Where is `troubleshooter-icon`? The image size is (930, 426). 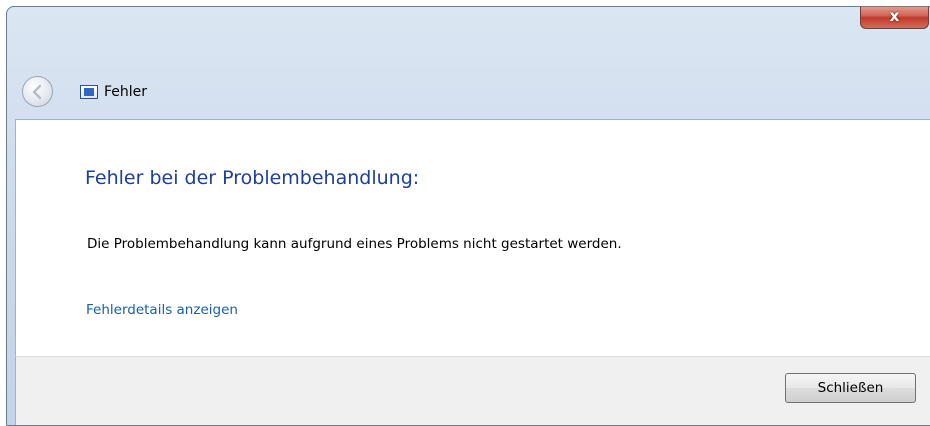
troubleshooter-icon is located at coordinates (89, 92).